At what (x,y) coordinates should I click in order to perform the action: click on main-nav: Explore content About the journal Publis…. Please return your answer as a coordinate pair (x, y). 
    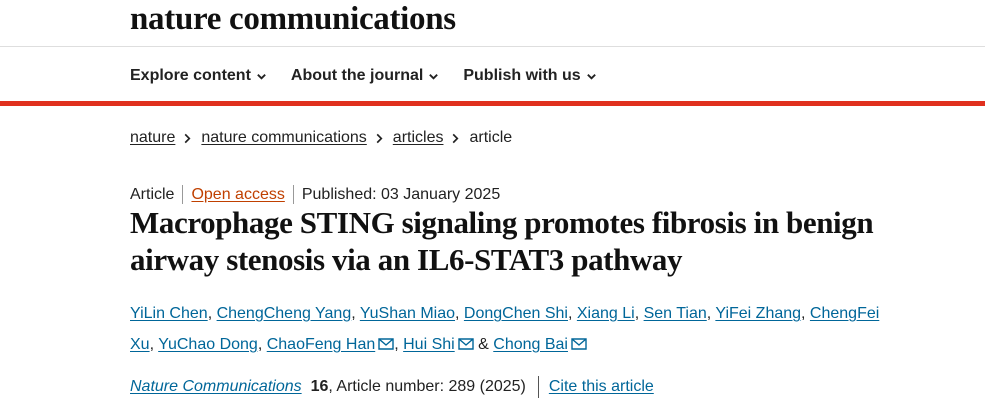
    Looking at the image, I should click on (375, 76).